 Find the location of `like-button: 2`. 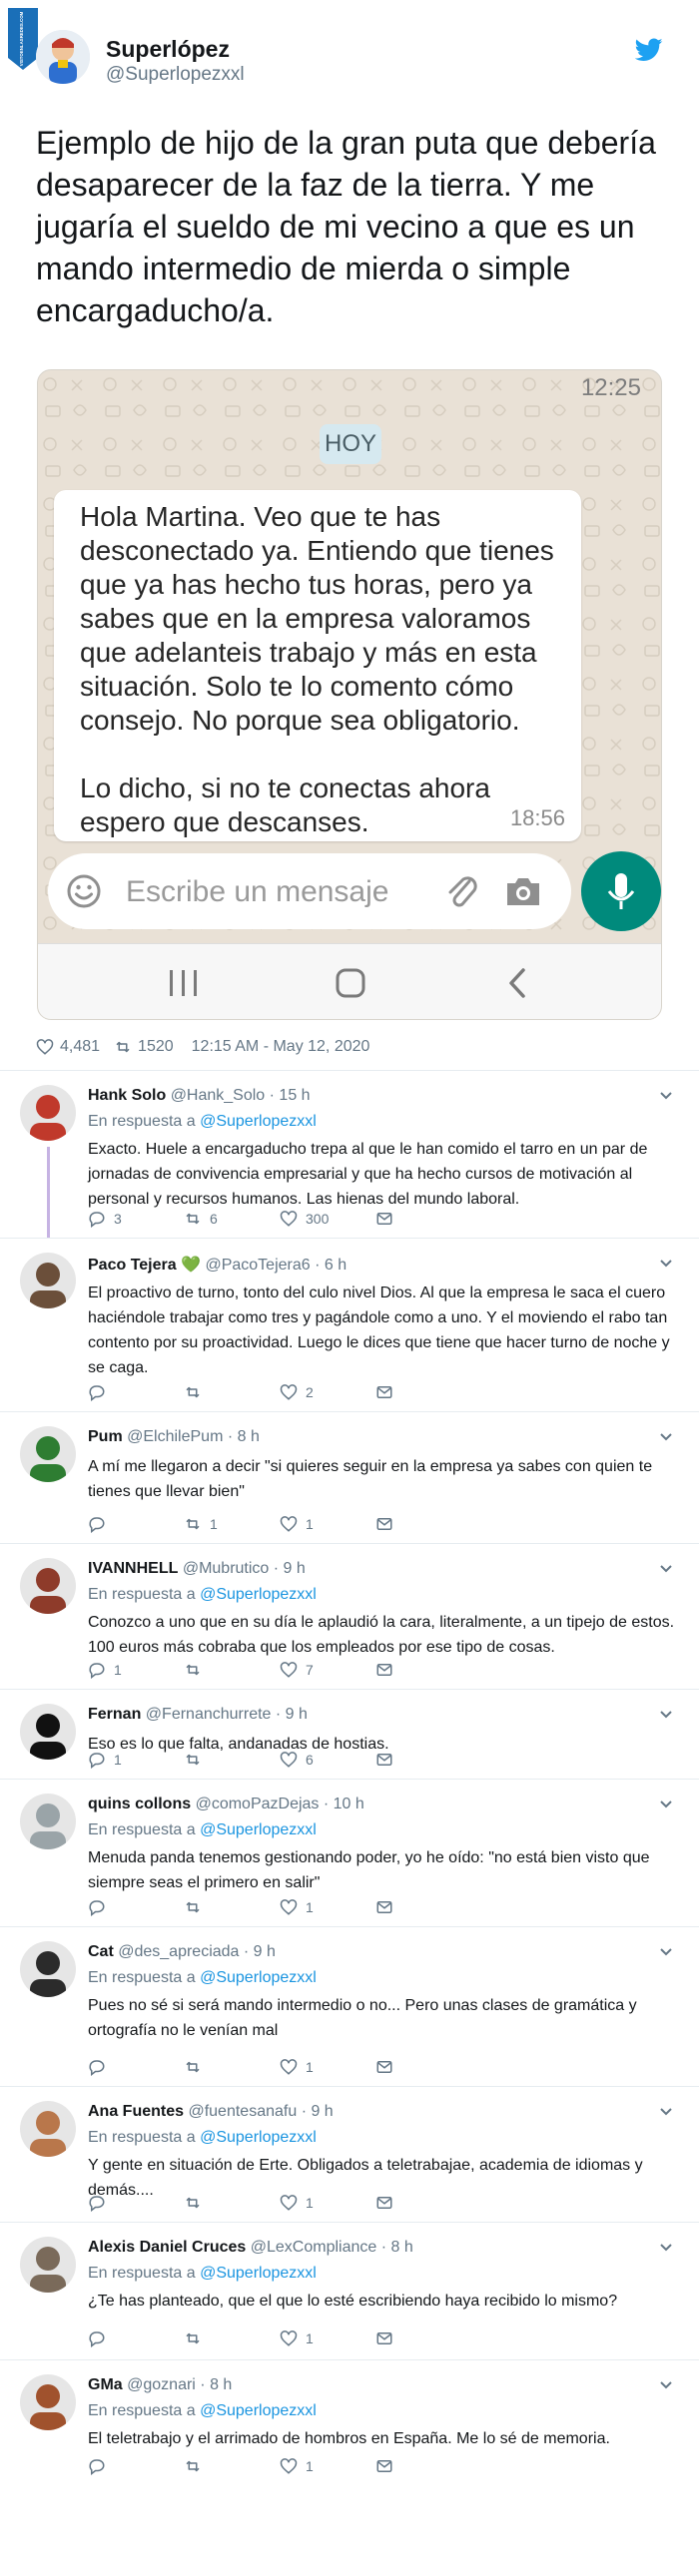

like-button: 2 is located at coordinates (297, 1392).